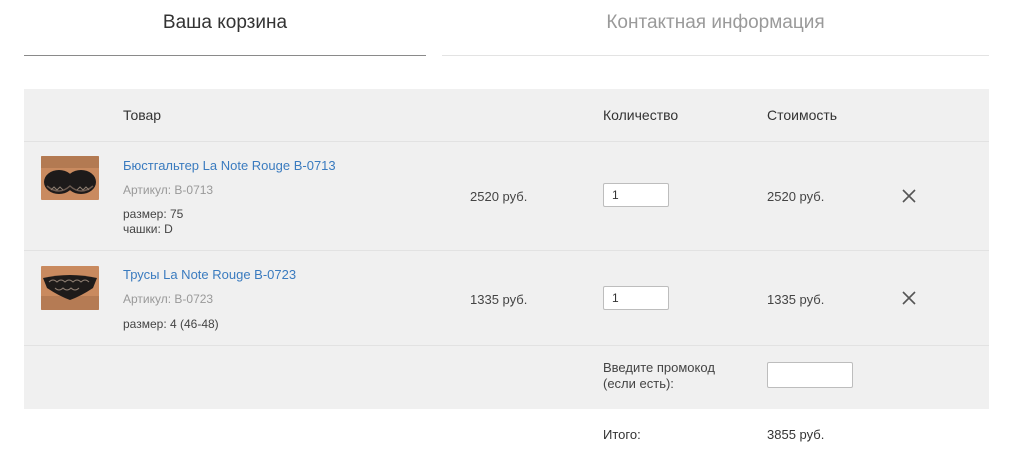 The height and width of the screenshot is (454, 1024). What do you see at coordinates (796, 434) in the screenshot?
I see `summary-total: 3855 руб.` at bounding box center [796, 434].